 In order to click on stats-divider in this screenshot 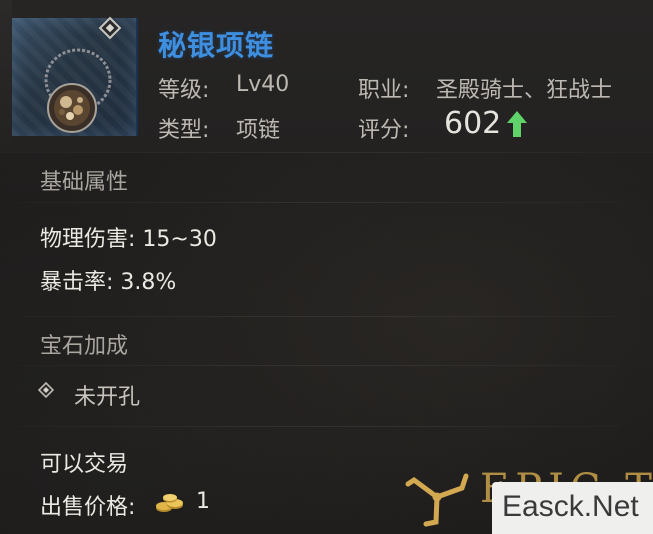, I will do `click(320, 316)`.